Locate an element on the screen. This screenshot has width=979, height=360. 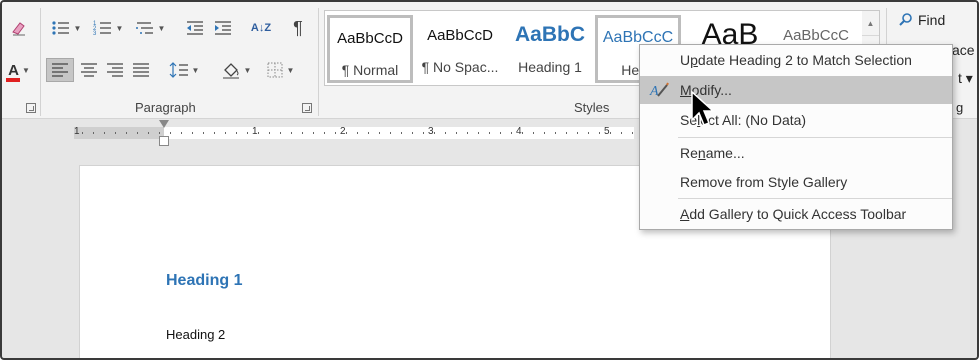
modify-style-icon: A is located at coordinates (659, 90).